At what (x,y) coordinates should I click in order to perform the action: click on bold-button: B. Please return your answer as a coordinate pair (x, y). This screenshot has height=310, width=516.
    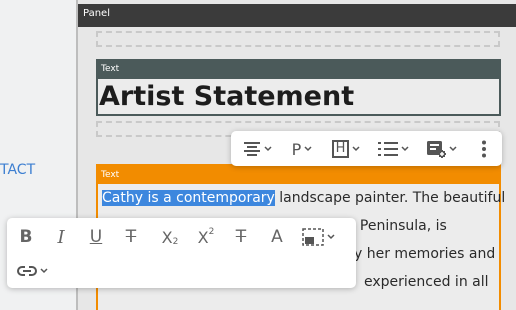
    Looking at the image, I should click on (26, 237).